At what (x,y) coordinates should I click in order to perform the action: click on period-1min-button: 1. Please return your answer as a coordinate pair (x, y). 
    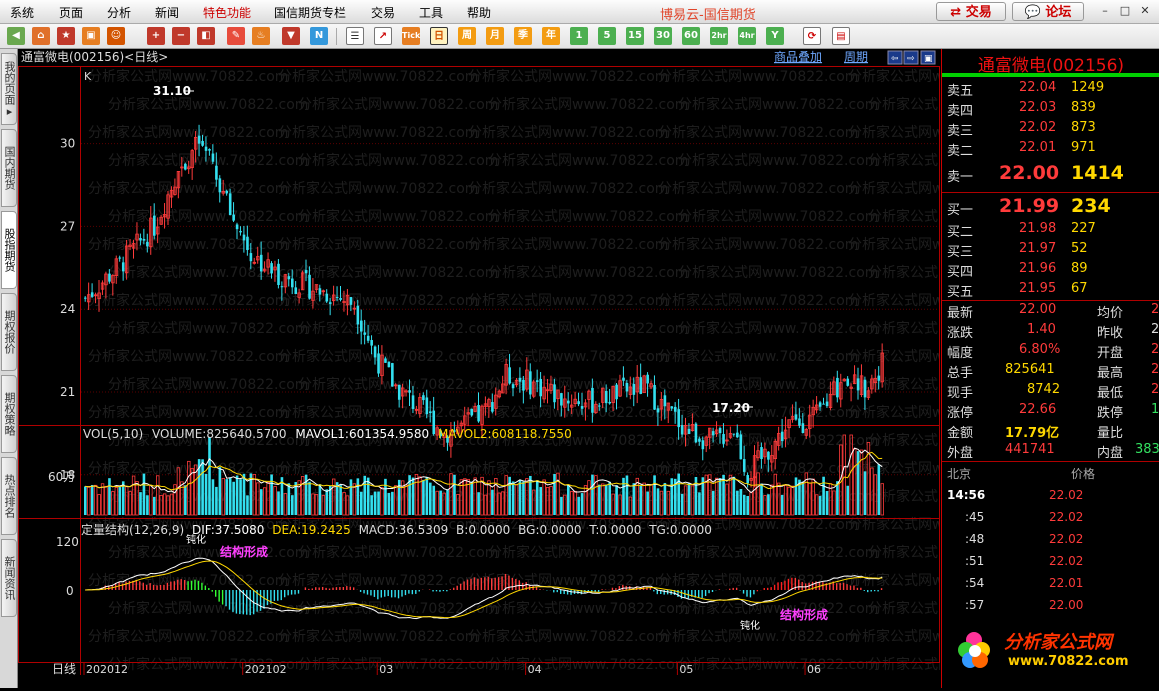
    Looking at the image, I should click on (579, 36).